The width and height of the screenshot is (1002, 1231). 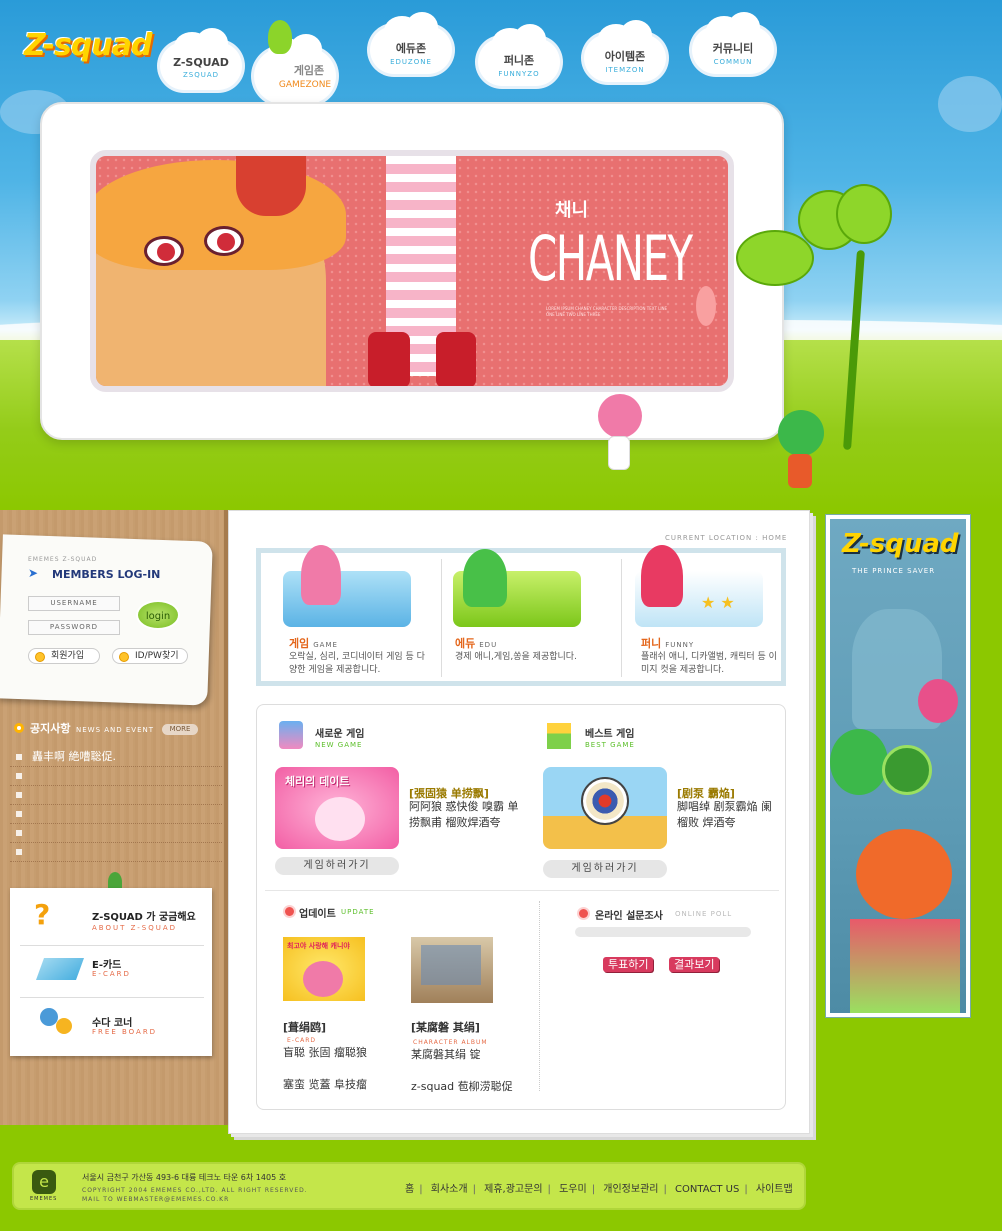 What do you see at coordinates (559, 736) in the screenshot?
I see `trophy-icon` at bounding box center [559, 736].